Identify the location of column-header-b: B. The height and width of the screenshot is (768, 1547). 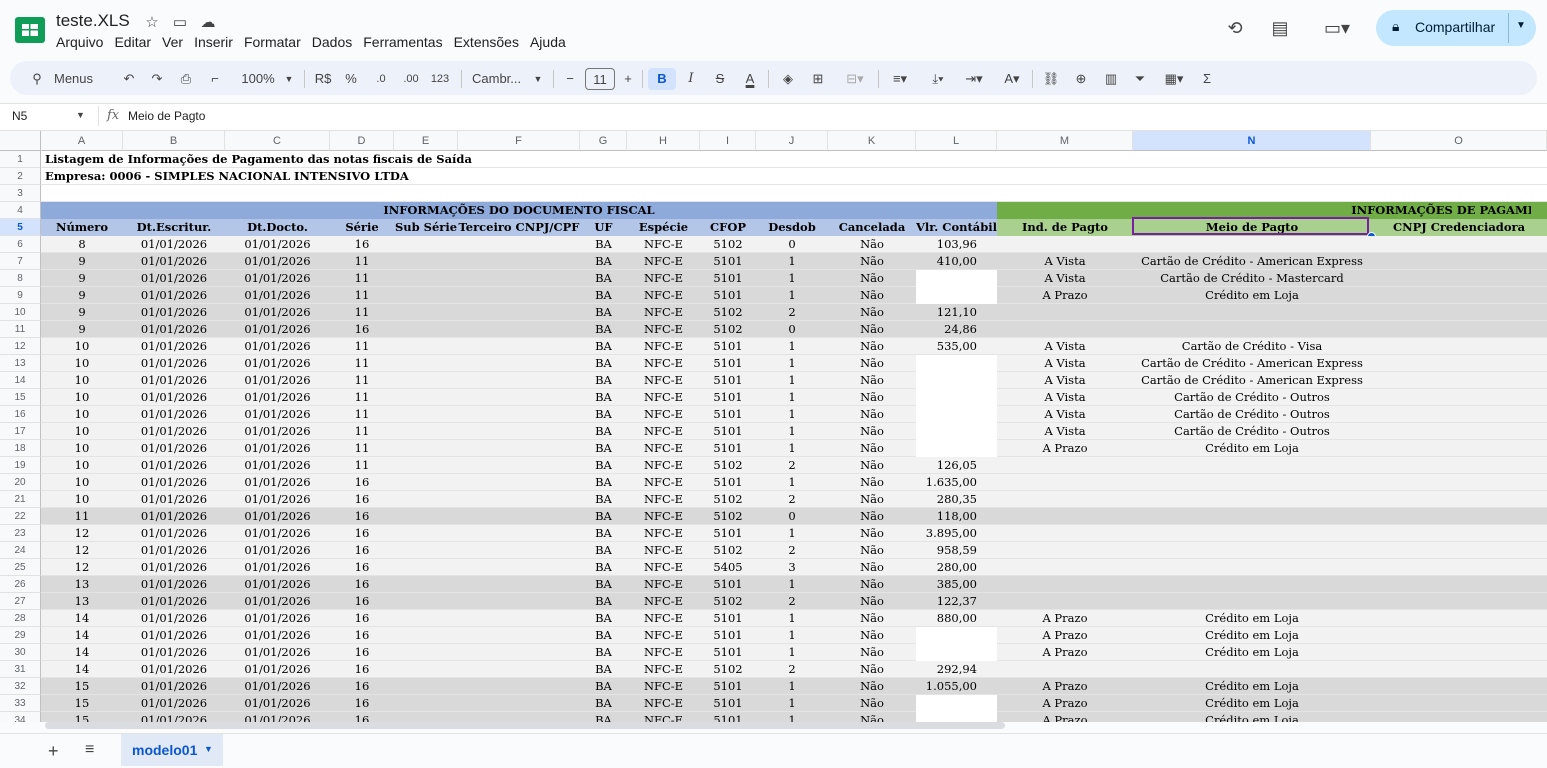
(174, 141).